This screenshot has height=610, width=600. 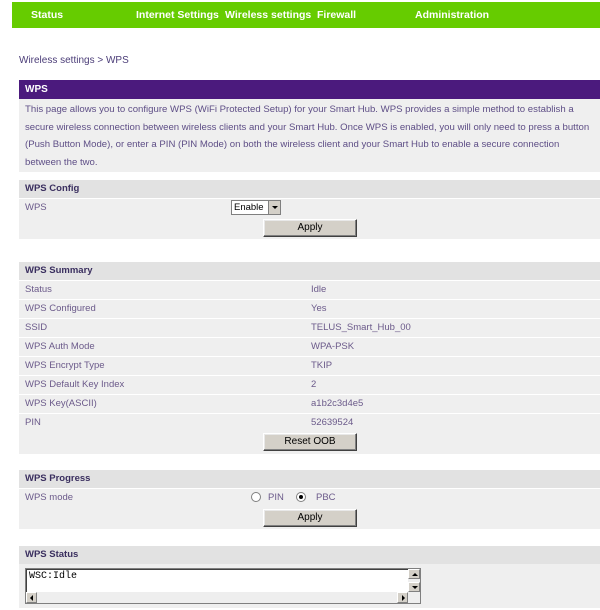 What do you see at coordinates (75, 384) in the screenshot?
I see `summary-row-label: WPS Default Key Index` at bounding box center [75, 384].